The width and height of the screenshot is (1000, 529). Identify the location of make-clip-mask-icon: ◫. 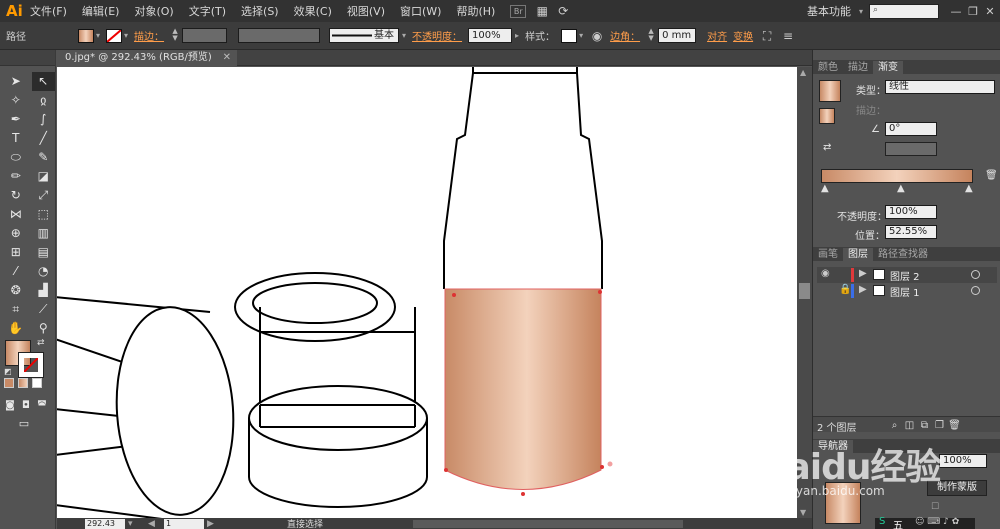
(909, 425).